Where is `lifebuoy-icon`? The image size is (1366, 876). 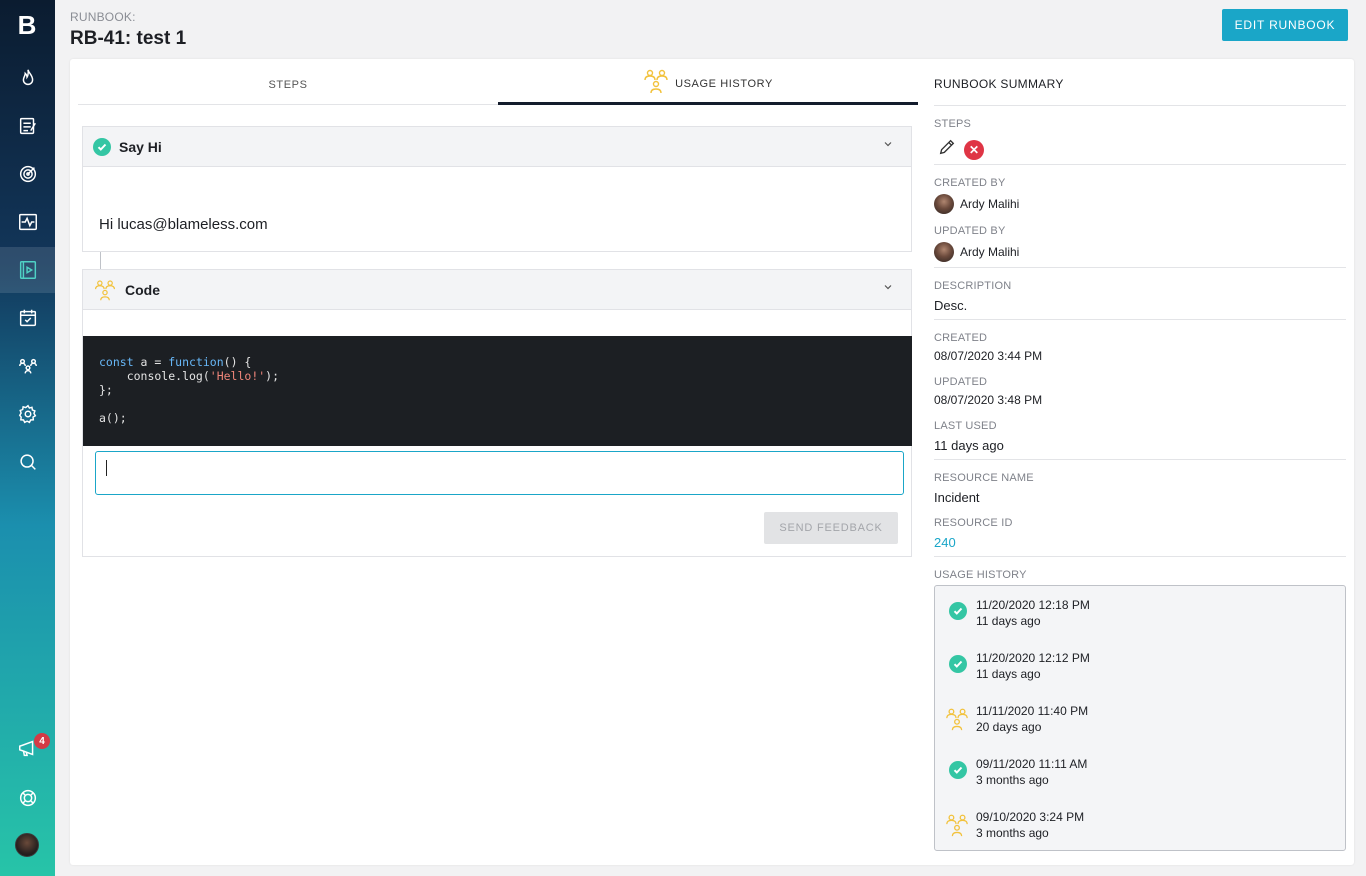
lifebuoy-icon is located at coordinates (27, 798).